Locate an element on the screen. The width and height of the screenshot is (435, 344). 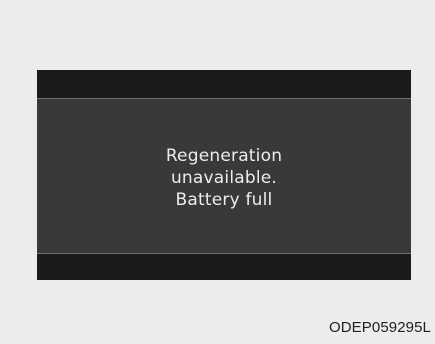
display-top-bar is located at coordinates (224, 84).